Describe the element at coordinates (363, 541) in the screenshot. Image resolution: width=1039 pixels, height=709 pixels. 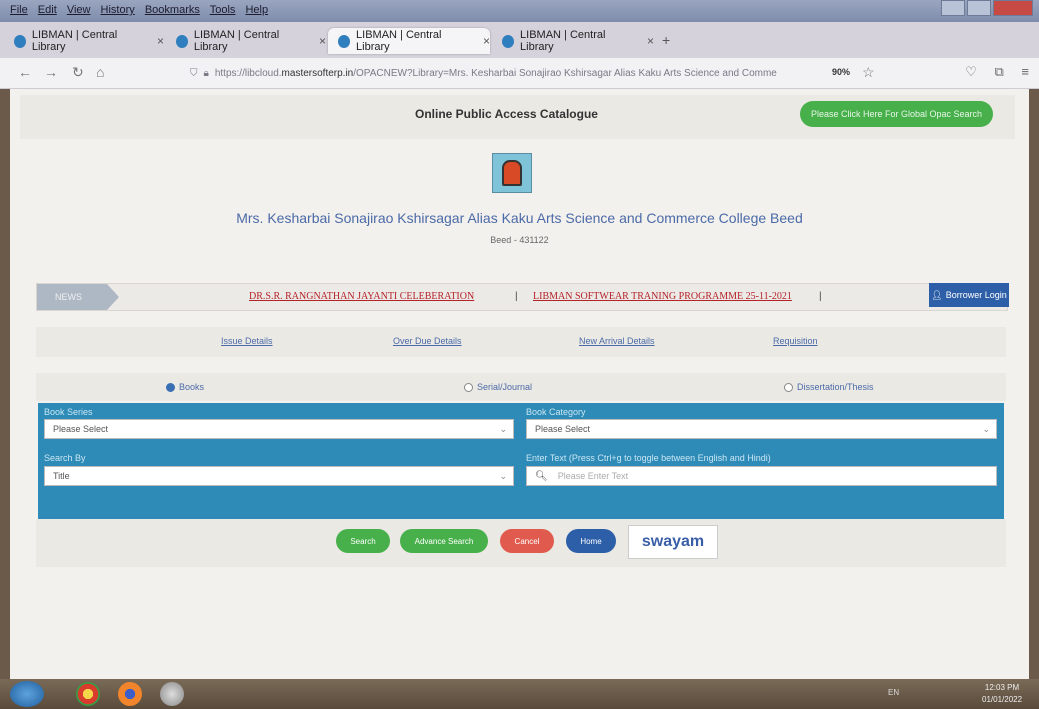
I see `search-button: Search` at that location.